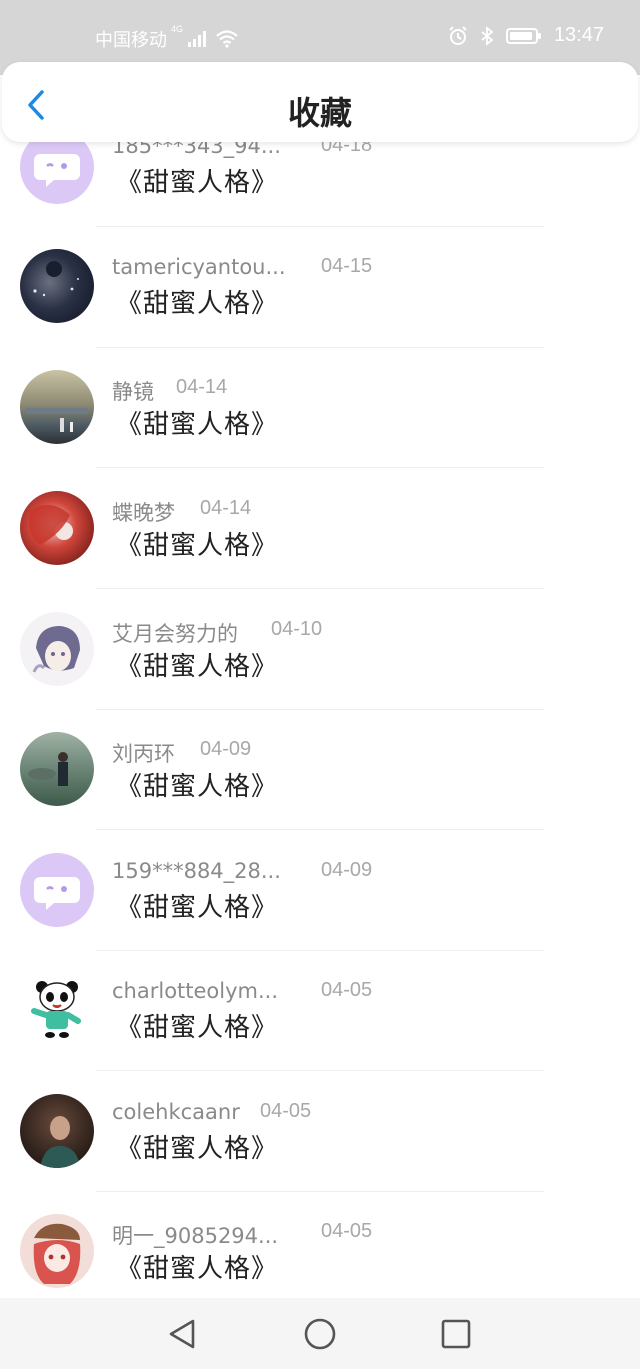 This screenshot has height=1369, width=640. I want to click on panda-avatar, so click(57, 1010).